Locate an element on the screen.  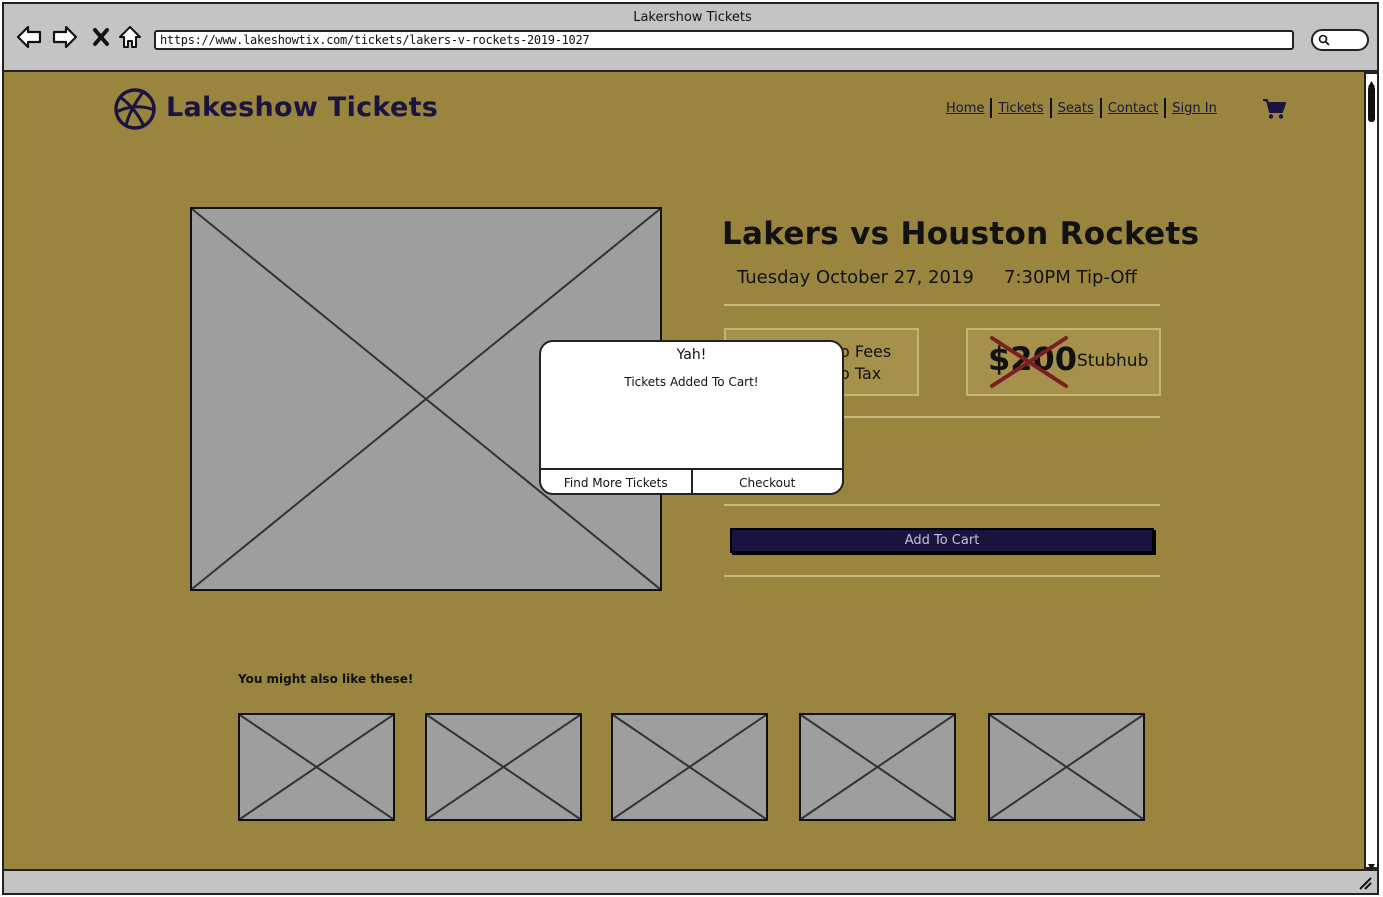
event-title: Lakers vs Houston Rockets is located at coordinates (961, 234).